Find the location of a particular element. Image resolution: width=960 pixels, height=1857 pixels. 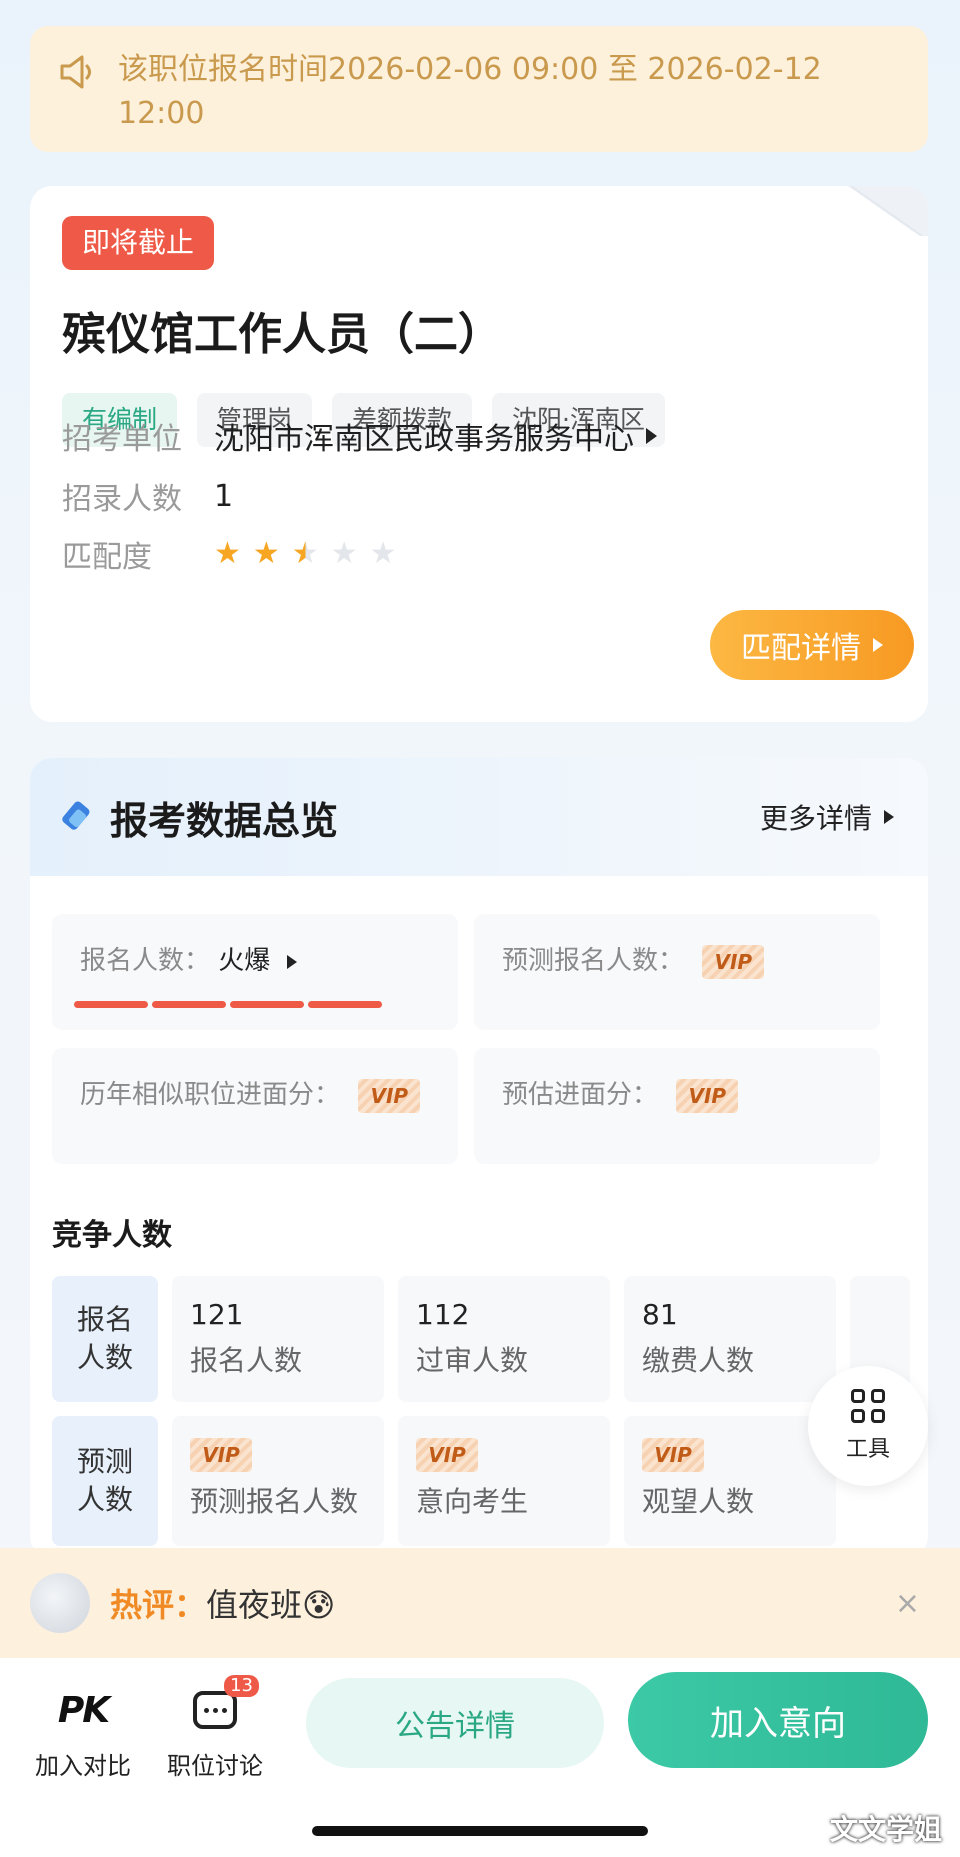

unit-row-content: 招考单位 沈阳市浑南区民政事务服务中心 is located at coordinates (359, 436).